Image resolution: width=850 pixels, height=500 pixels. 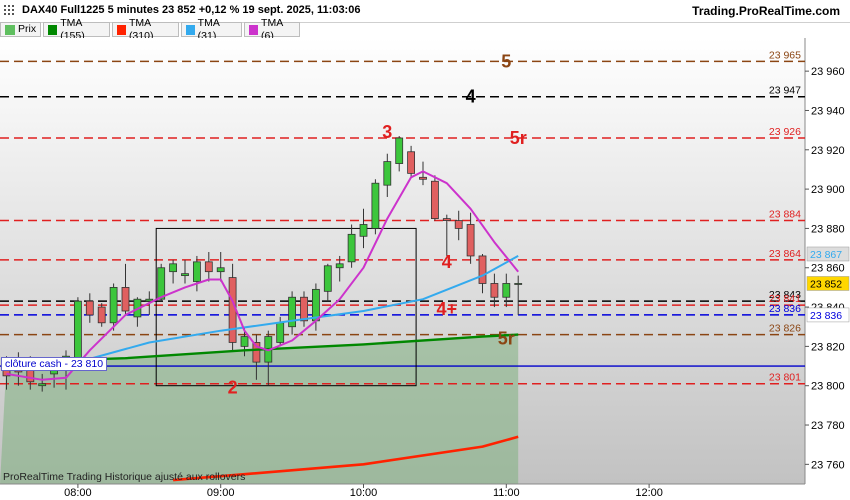 I want to click on menu-icon, so click(x=9, y=10).